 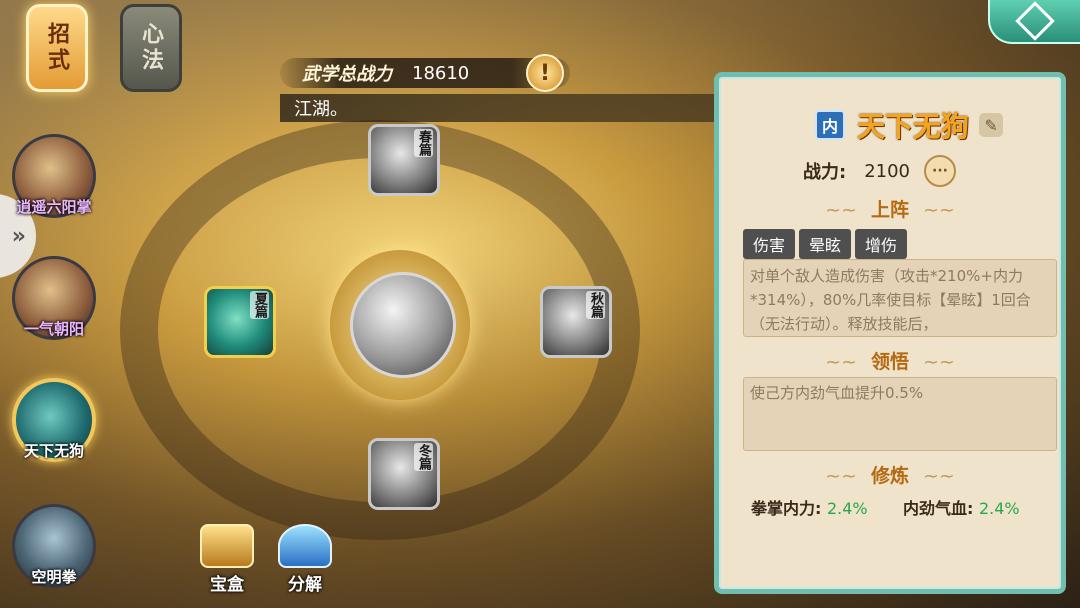 What do you see at coordinates (54, 577) in the screenshot?
I see `skill-label: 空明拳` at bounding box center [54, 577].